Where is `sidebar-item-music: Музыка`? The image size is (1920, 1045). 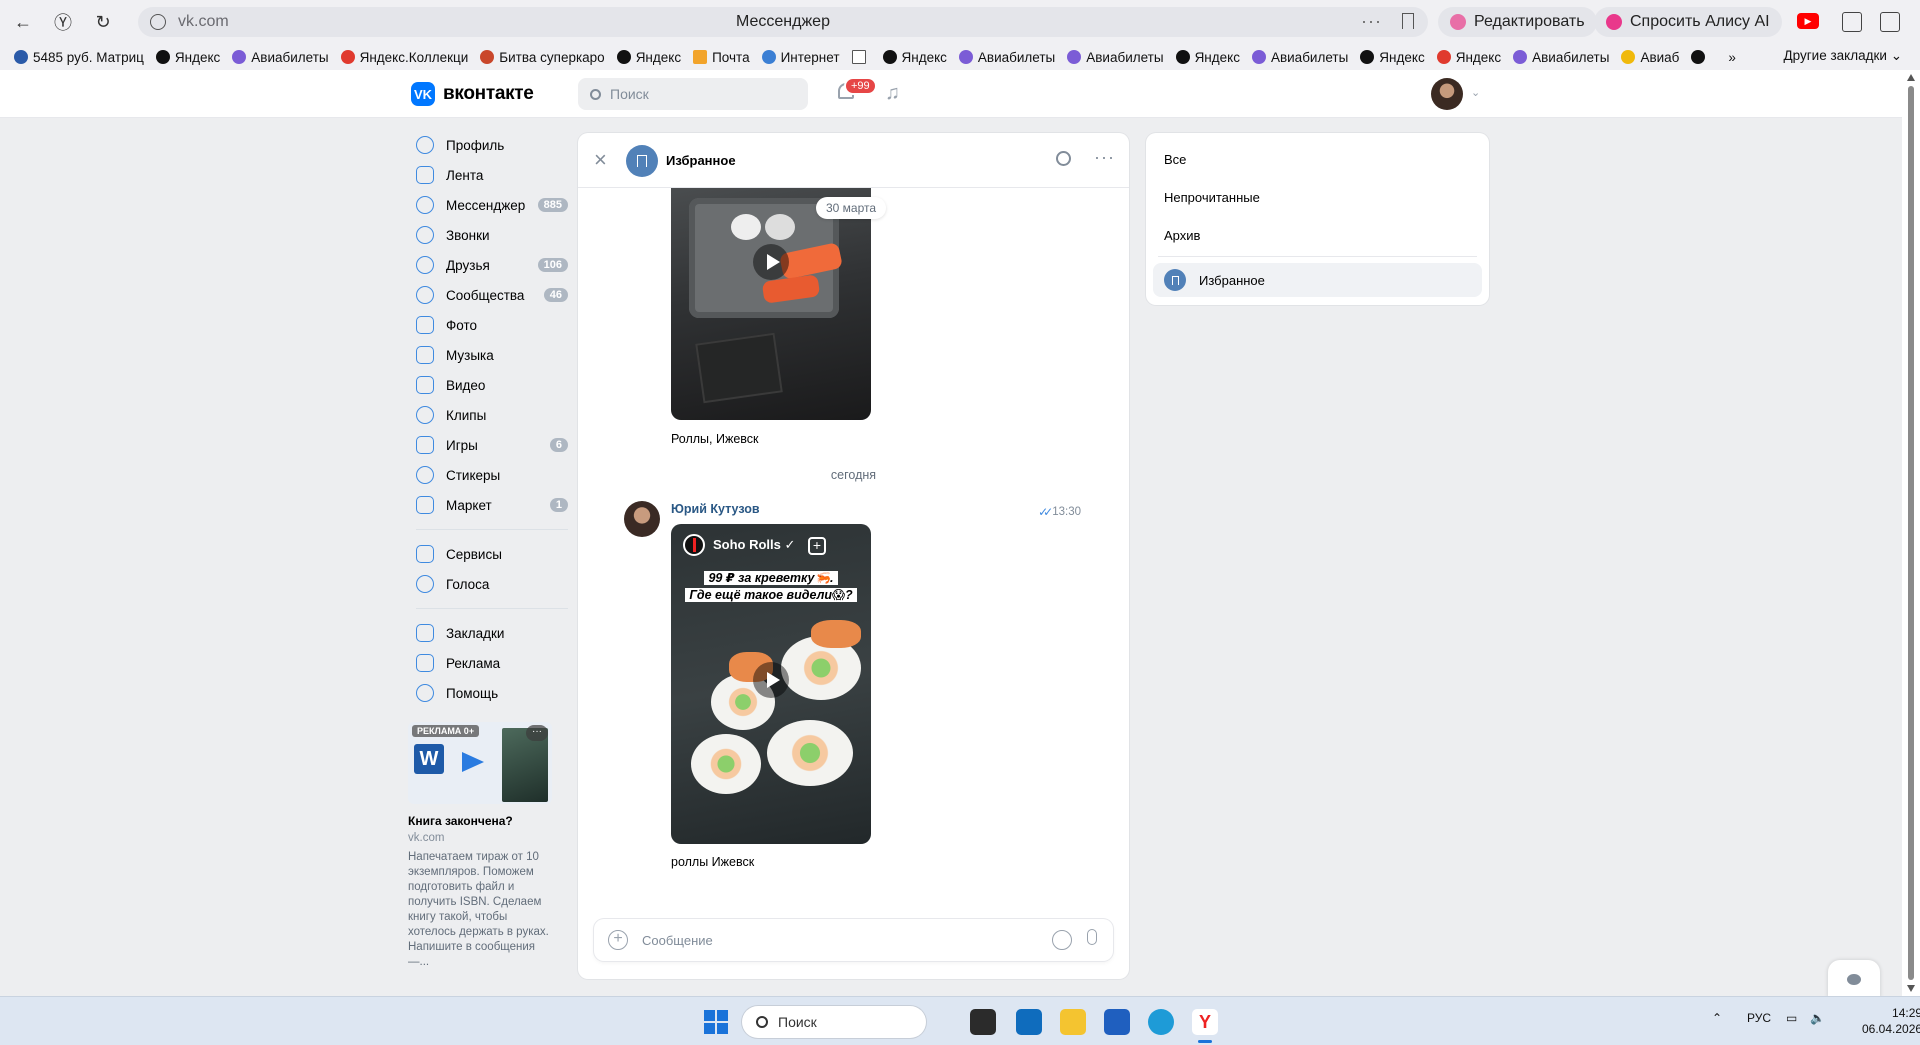
sidebar-item-music: Музыка is located at coordinates (488, 355).